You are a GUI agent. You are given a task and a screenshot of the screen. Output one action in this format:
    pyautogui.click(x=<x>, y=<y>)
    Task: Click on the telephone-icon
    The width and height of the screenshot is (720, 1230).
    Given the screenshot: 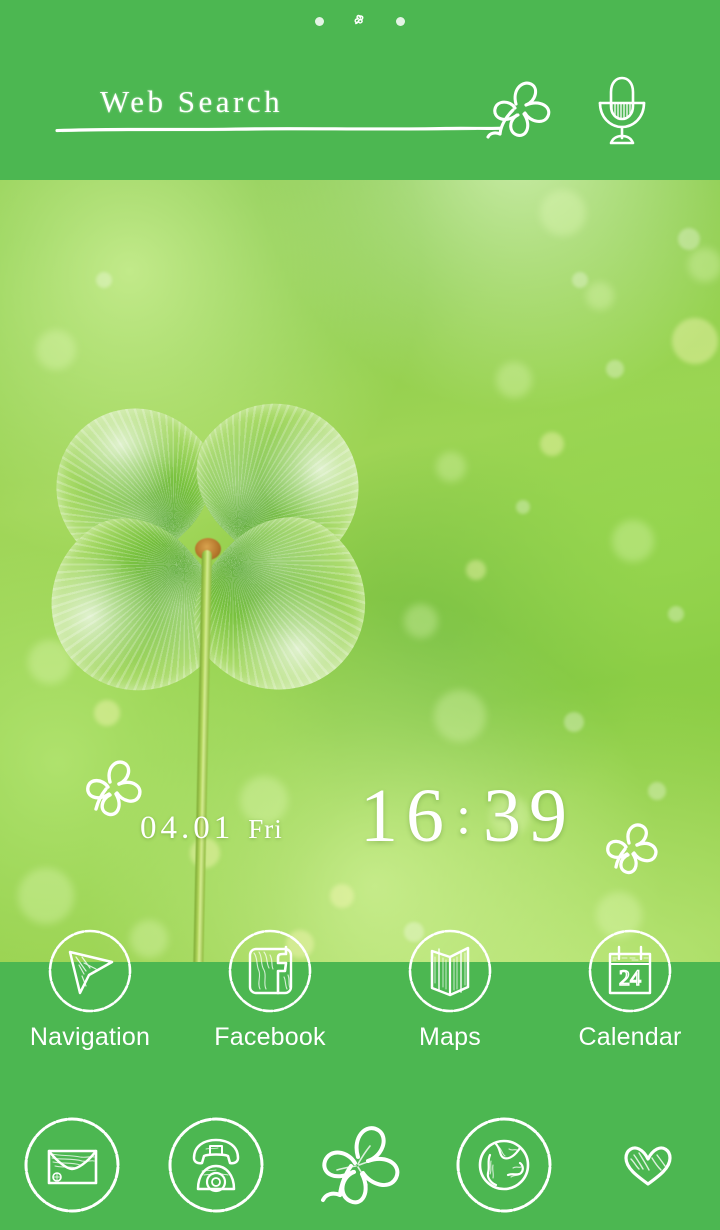 What is the action you would take?
    pyautogui.click(x=216, y=1165)
    